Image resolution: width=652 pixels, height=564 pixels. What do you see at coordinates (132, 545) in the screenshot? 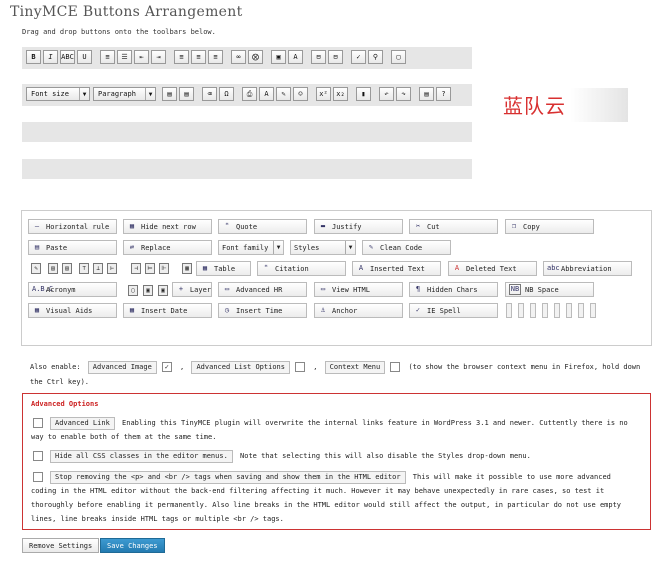
I see `save-changes-button: Save Changes` at bounding box center [132, 545].